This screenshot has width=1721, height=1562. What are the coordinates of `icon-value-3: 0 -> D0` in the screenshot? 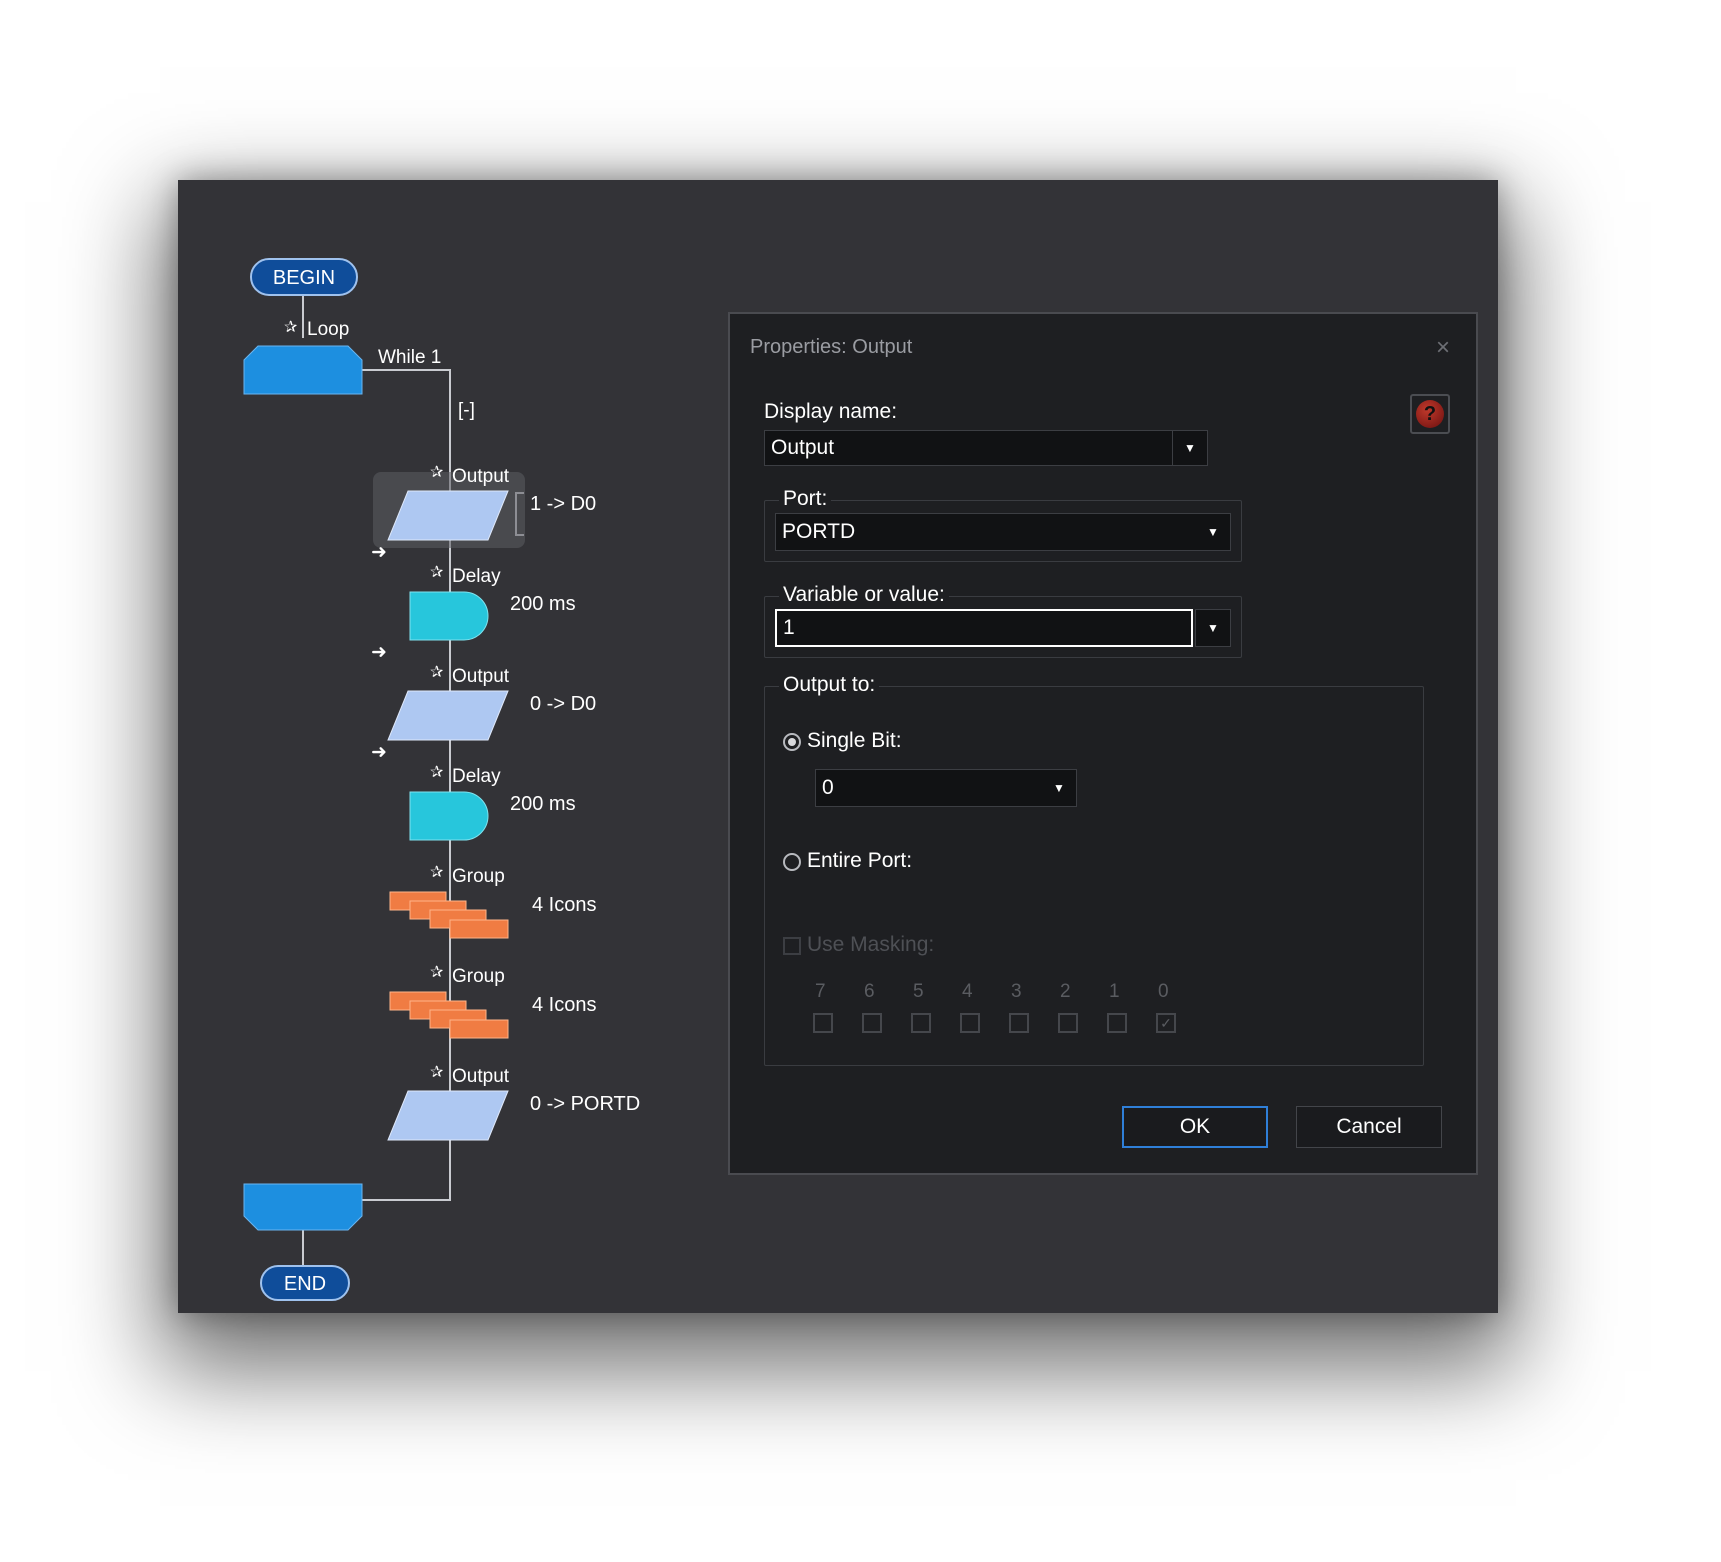 It's located at (563, 704).